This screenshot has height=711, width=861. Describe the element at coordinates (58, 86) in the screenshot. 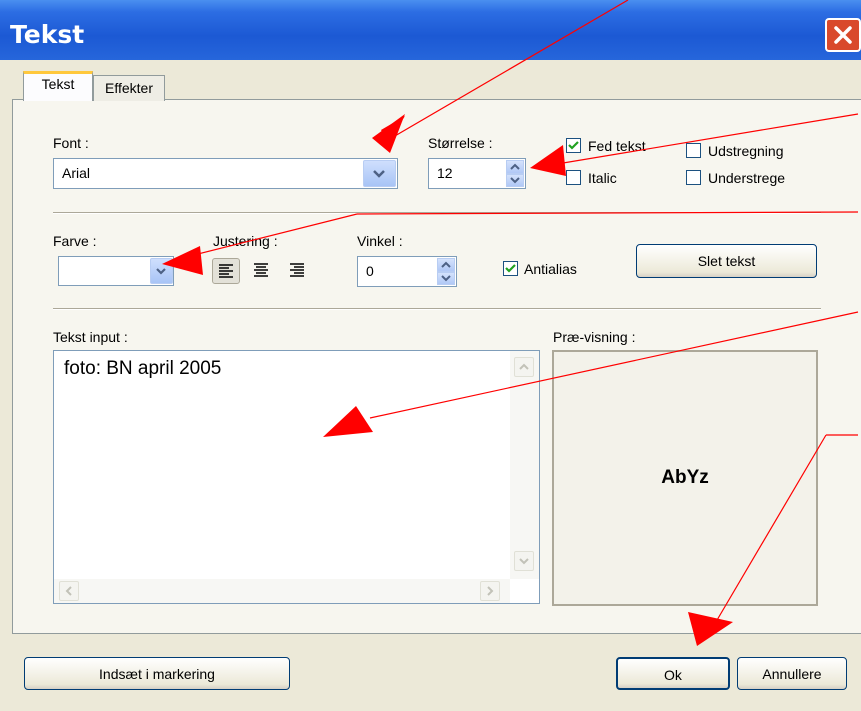

I see `tab-tekst: Tekst` at that location.